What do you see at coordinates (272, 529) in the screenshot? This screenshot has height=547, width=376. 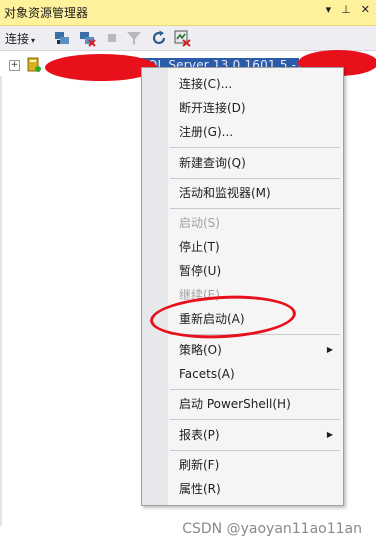 I see `watermark: CSDN @yaoyan11ao11an` at bounding box center [272, 529].